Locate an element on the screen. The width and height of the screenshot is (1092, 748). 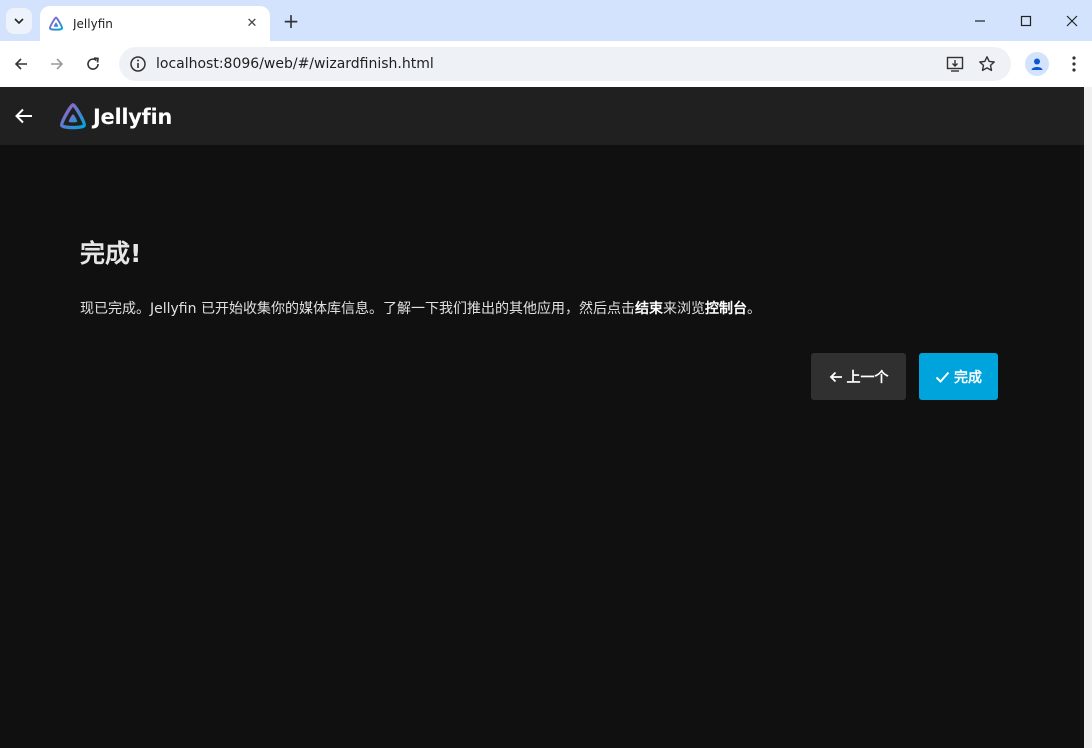
tab-title: Jellyfin is located at coordinates (93, 23).